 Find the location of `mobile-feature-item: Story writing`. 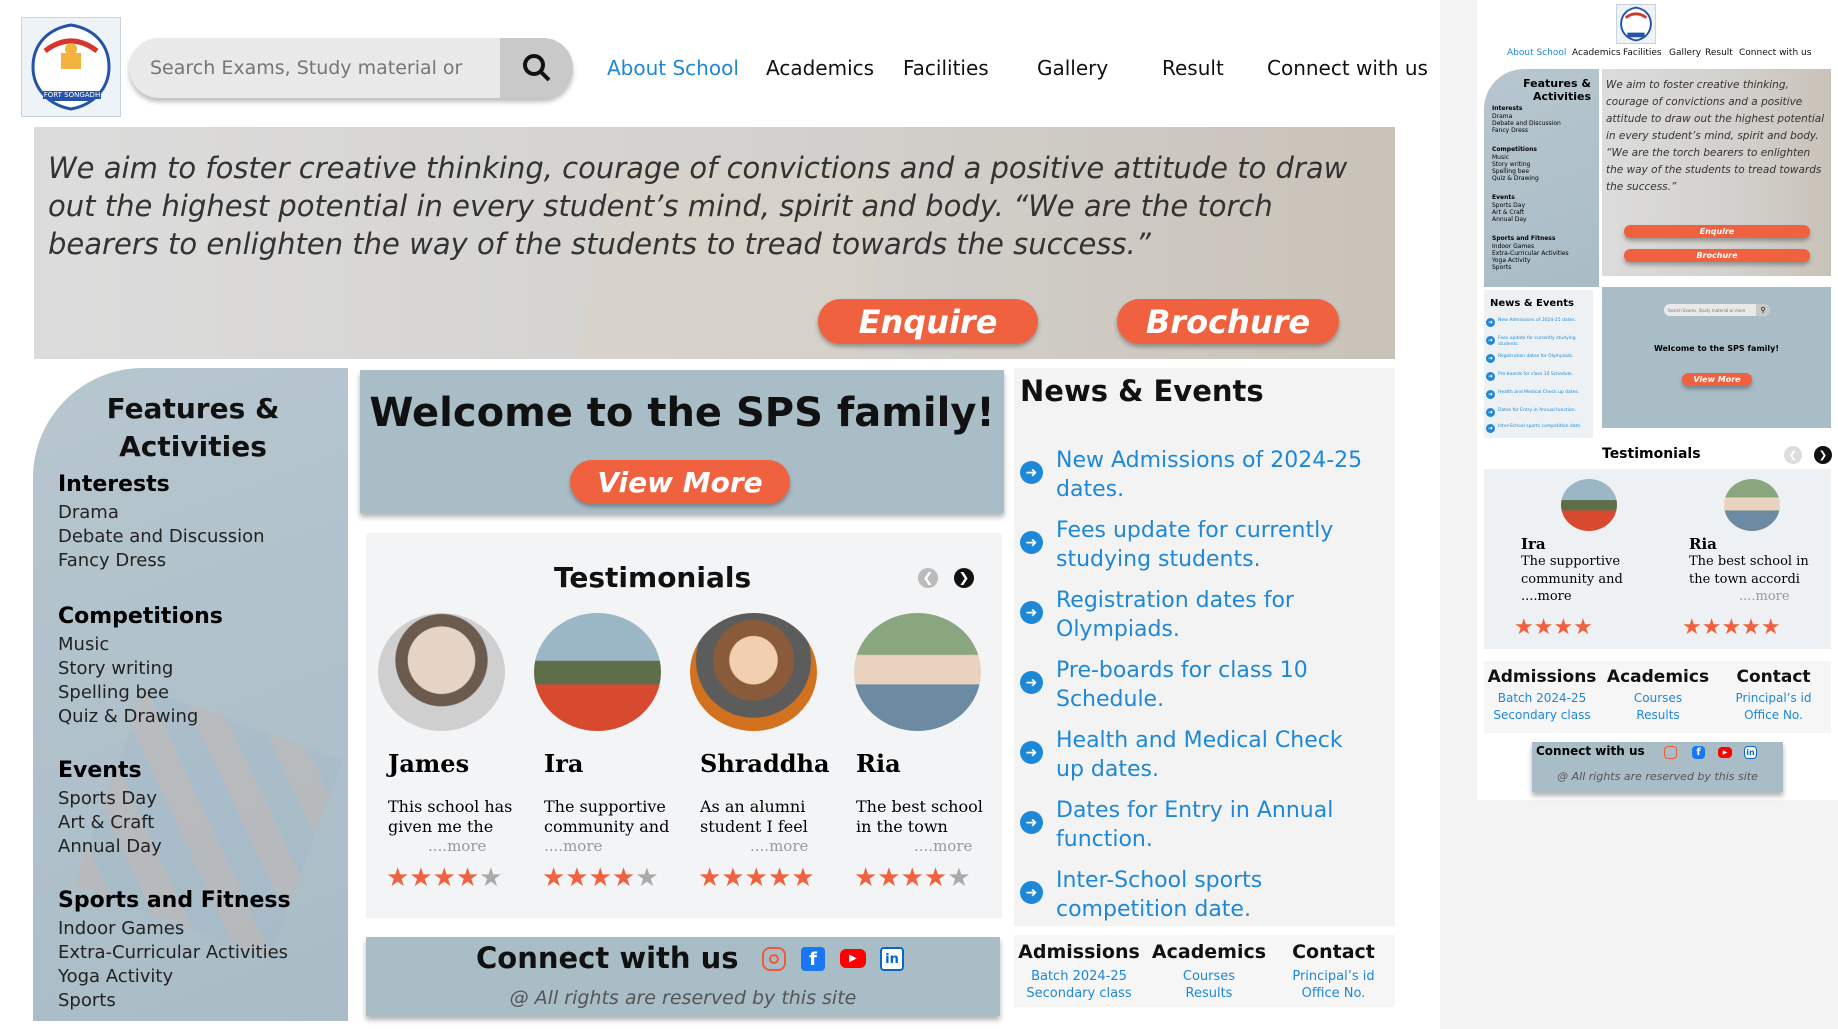

mobile-feature-item: Story writing is located at coordinates (1511, 164).